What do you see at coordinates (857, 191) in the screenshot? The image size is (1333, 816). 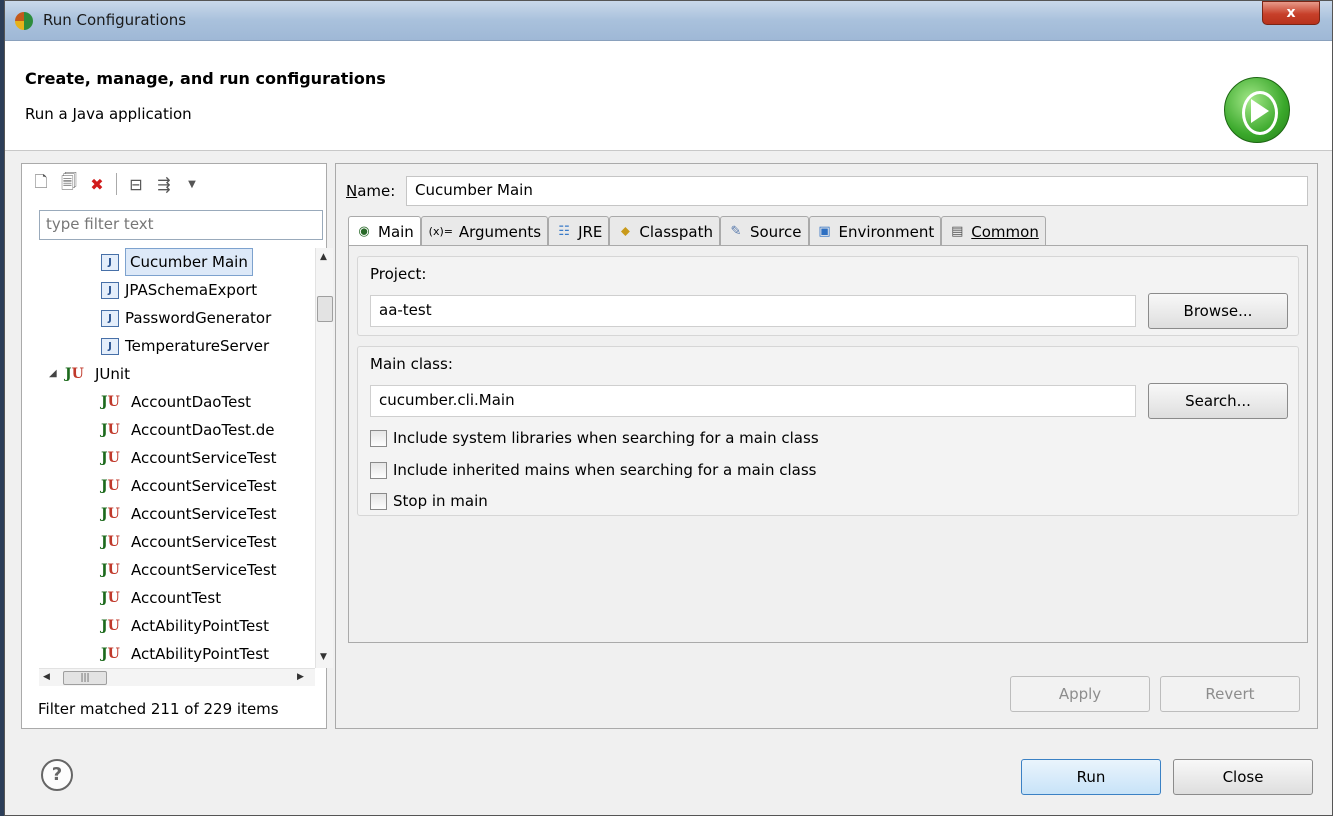 I see `configuration-name-input: Cucumber Main` at bounding box center [857, 191].